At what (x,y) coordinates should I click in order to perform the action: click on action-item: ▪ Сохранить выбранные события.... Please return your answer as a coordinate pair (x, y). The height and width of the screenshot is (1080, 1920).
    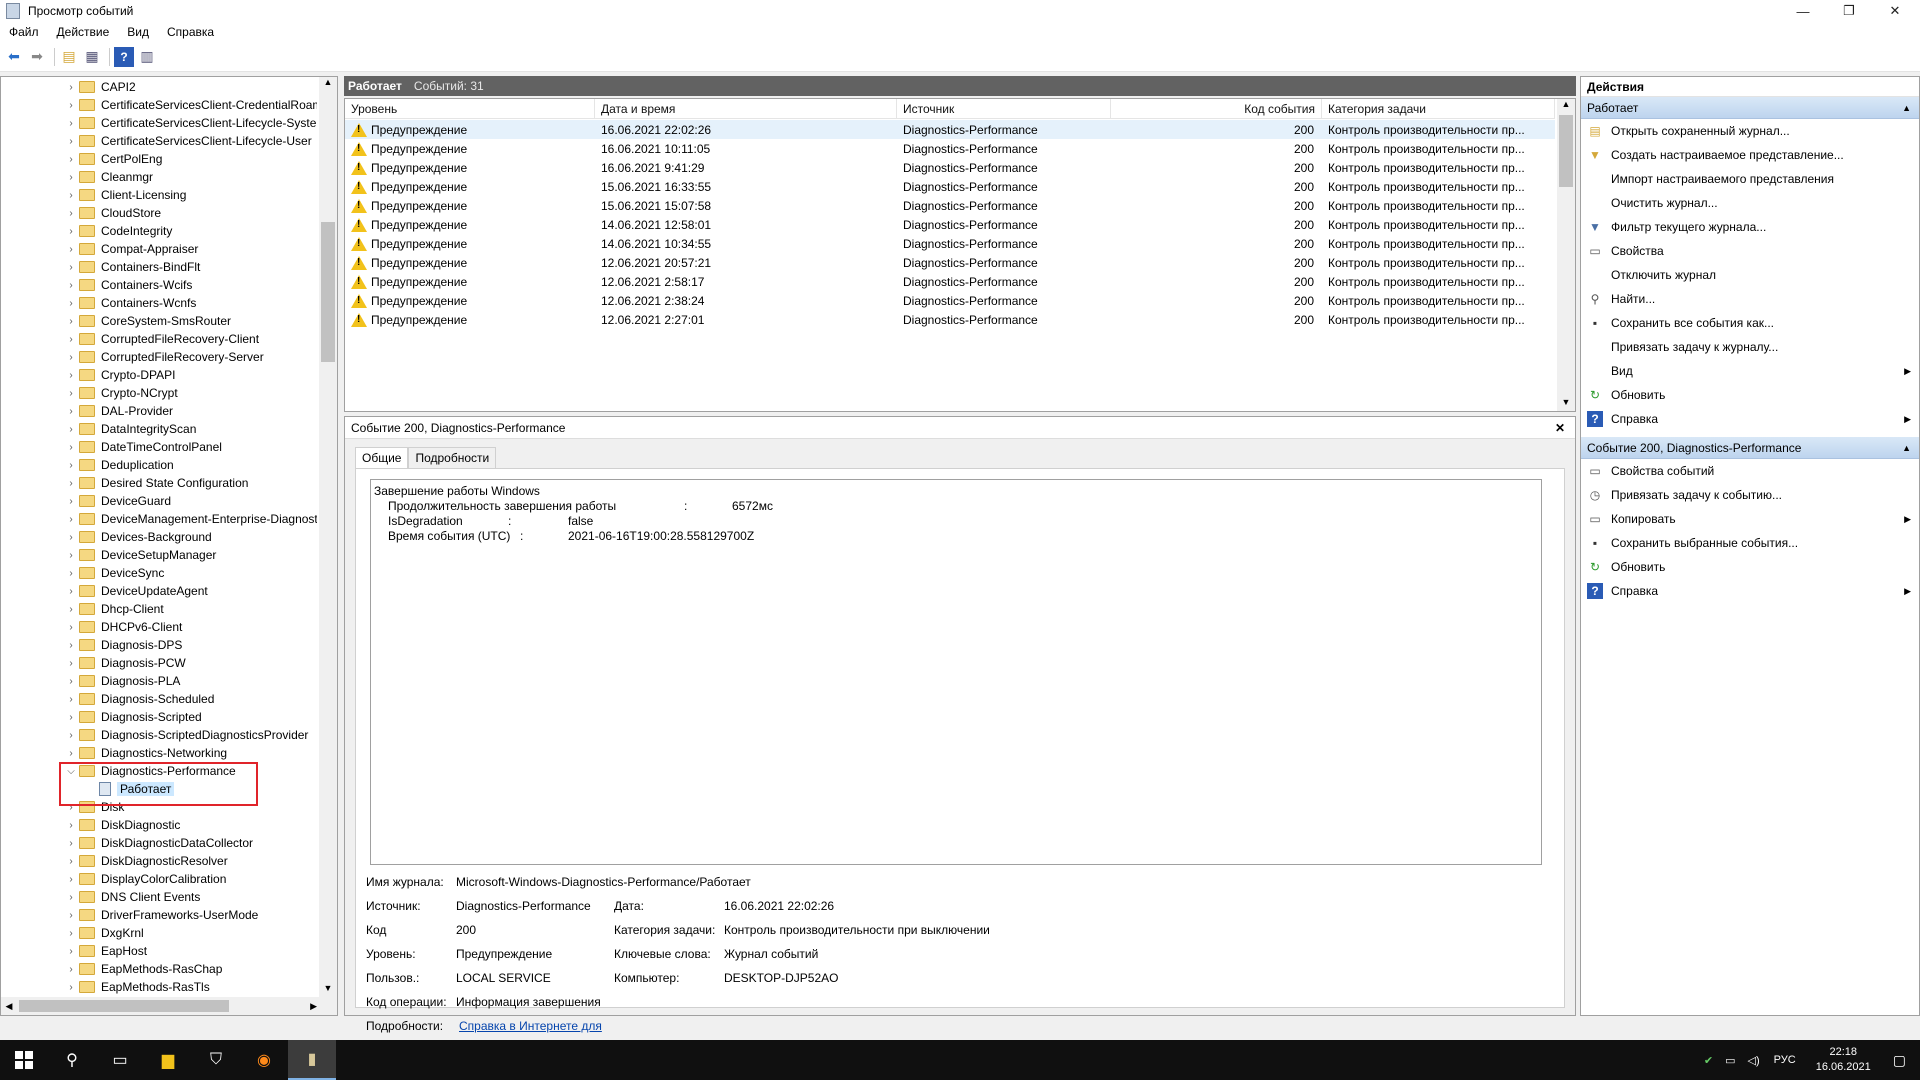
    Looking at the image, I should click on (1750, 543).